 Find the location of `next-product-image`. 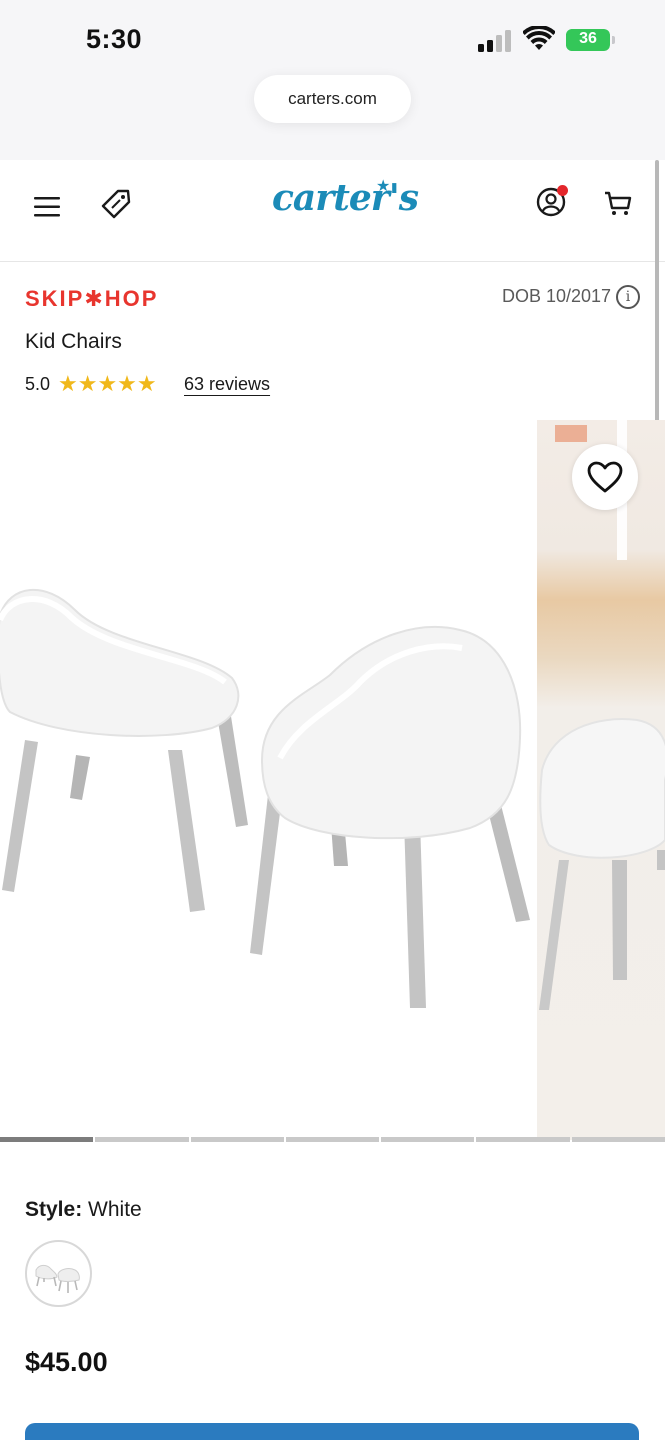

next-product-image is located at coordinates (601, 780).